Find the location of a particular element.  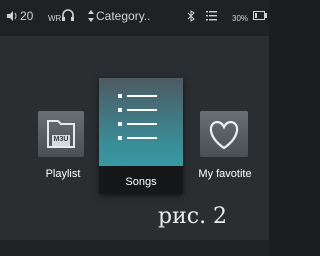

list-icon is located at coordinates (211, 17).